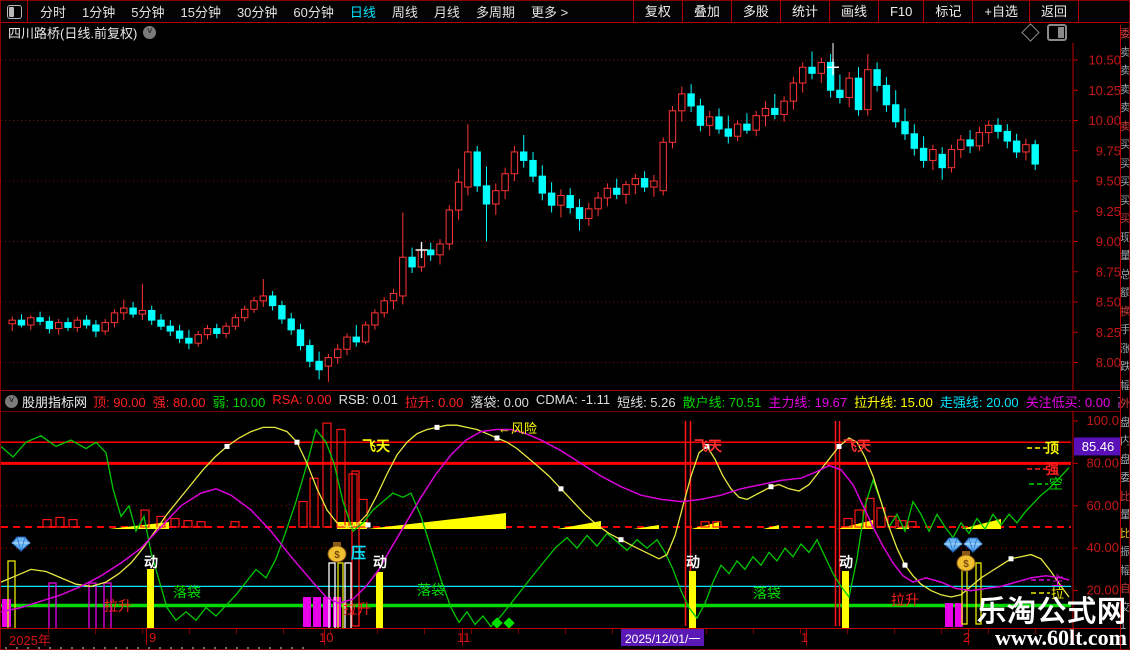  Describe the element at coordinates (1000, 11) in the screenshot. I see `action-+自选: +自选` at that location.